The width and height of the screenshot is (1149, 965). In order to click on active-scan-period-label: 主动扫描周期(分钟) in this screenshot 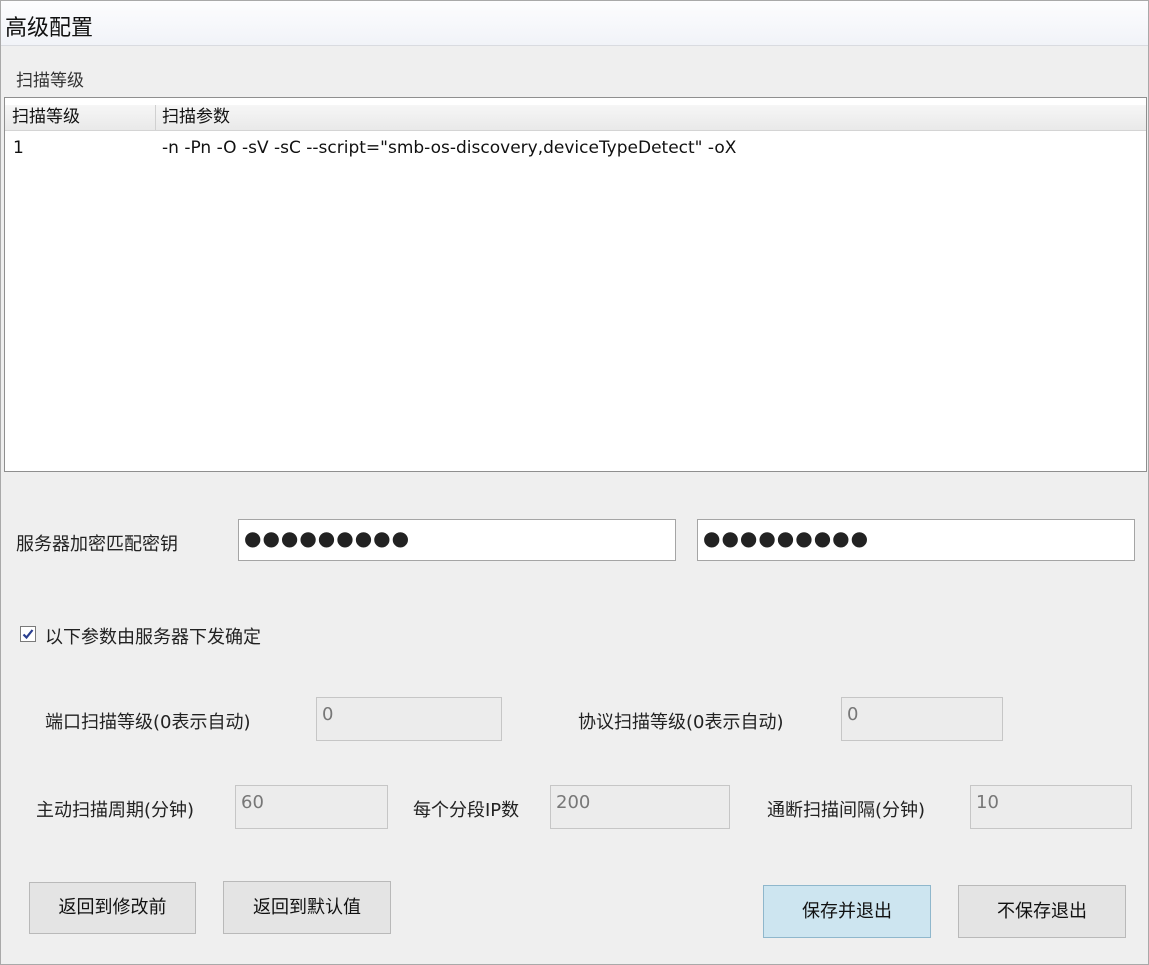, I will do `click(115, 810)`.